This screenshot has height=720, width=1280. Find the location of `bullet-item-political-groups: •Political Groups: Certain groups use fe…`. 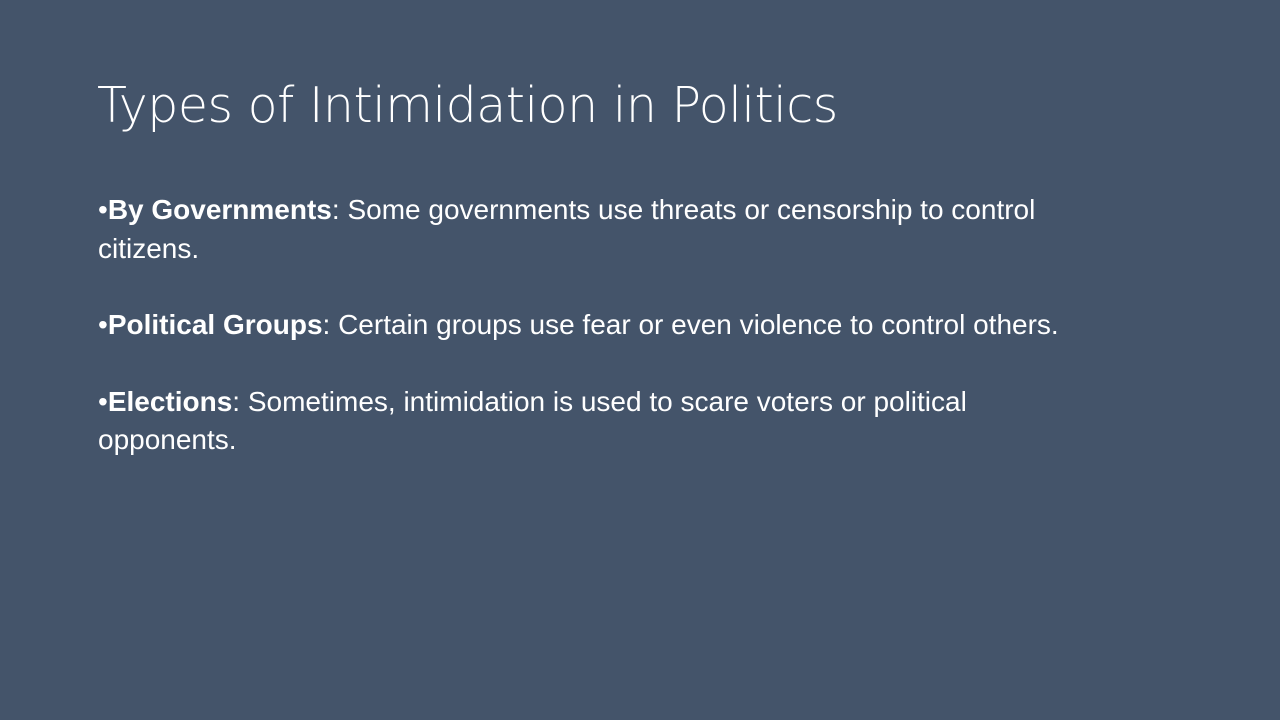

bullet-item-political-groups: •Political Groups: Certain groups use fe… is located at coordinates (598, 325).